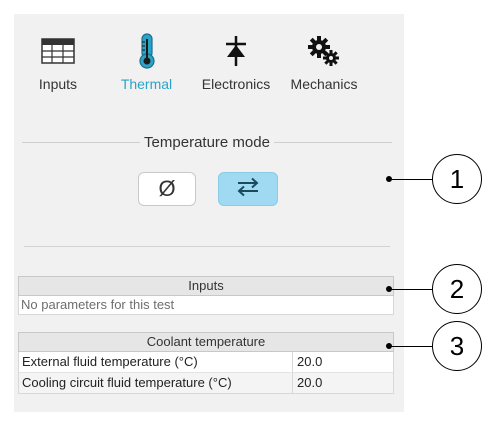 This screenshot has width=501, height=424. What do you see at coordinates (206, 342) in the screenshot?
I see `coolant-header: Coolant temperature` at bounding box center [206, 342].